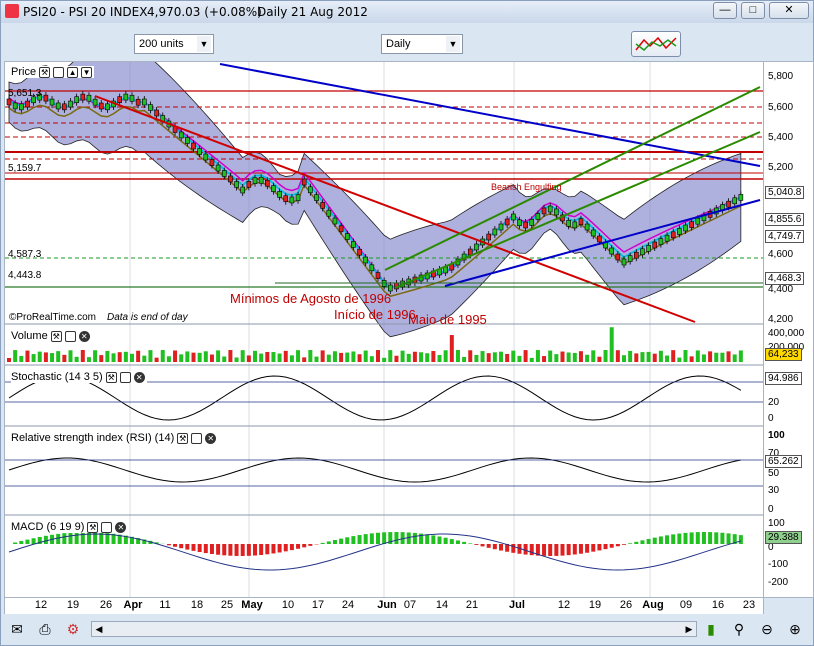 The height and width of the screenshot is (646, 814). Describe the element at coordinates (17, 629) in the screenshot. I see `envelope-icon: ✉` at that location.